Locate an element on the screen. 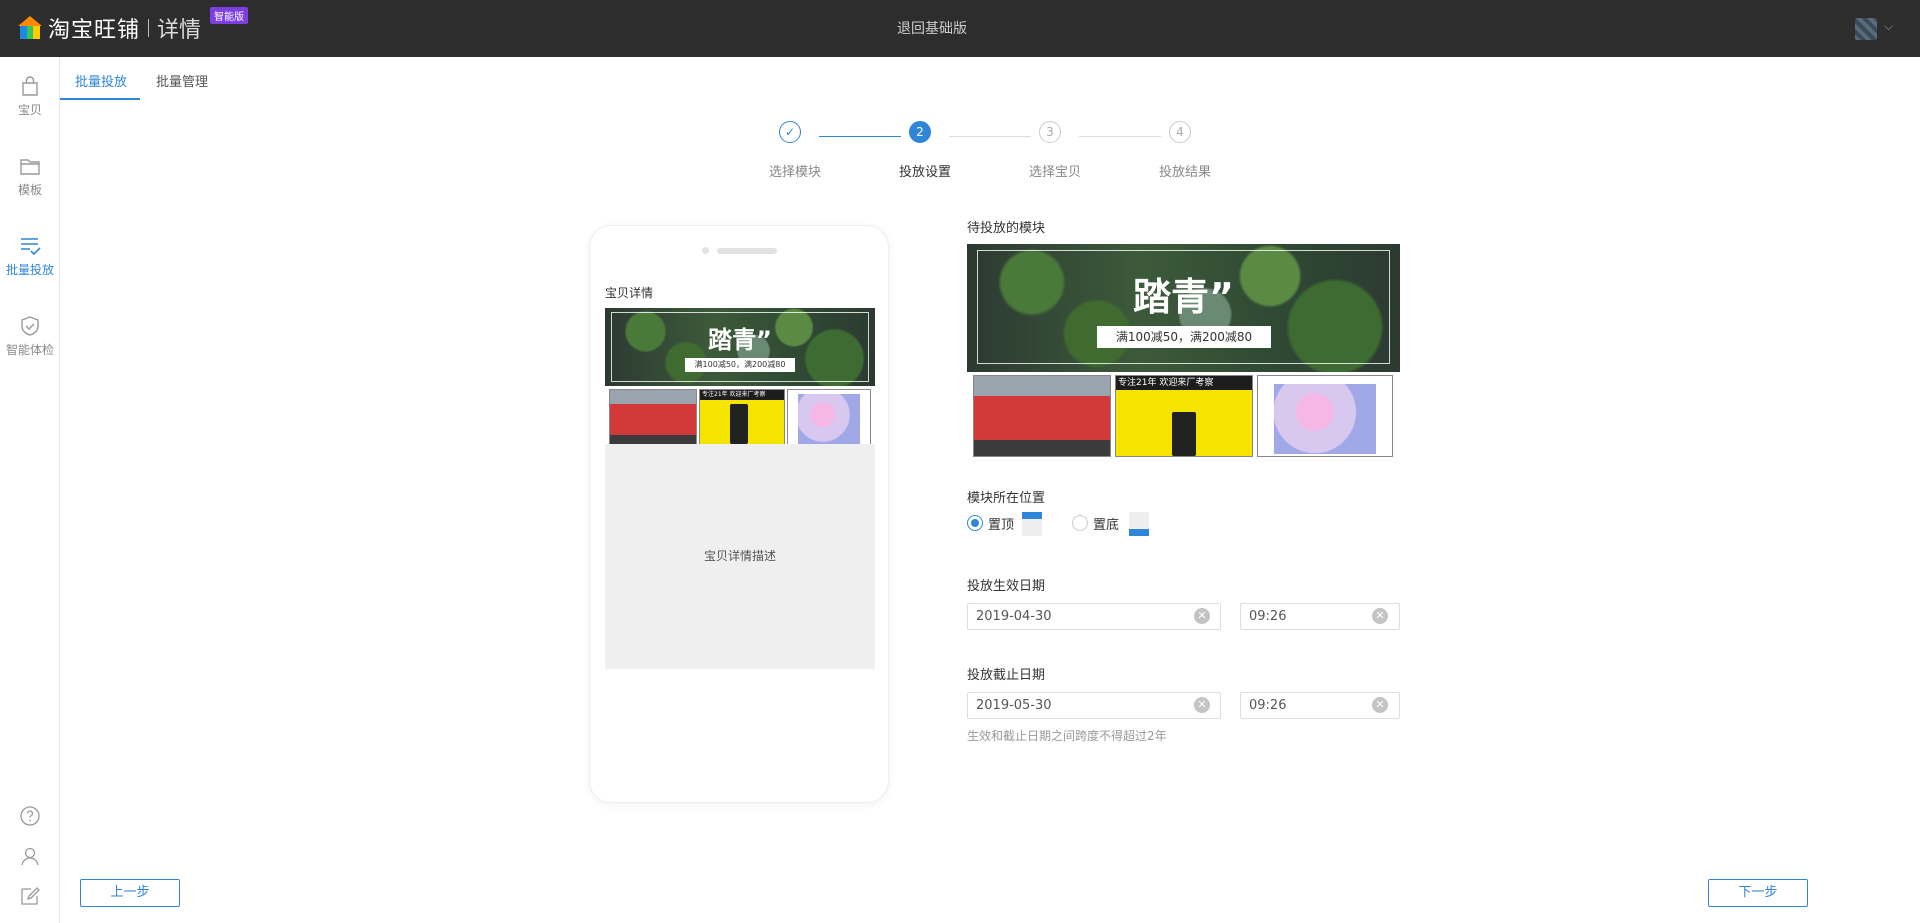  module-label: 待投放的模块 is located at coordinates (1006, 228).